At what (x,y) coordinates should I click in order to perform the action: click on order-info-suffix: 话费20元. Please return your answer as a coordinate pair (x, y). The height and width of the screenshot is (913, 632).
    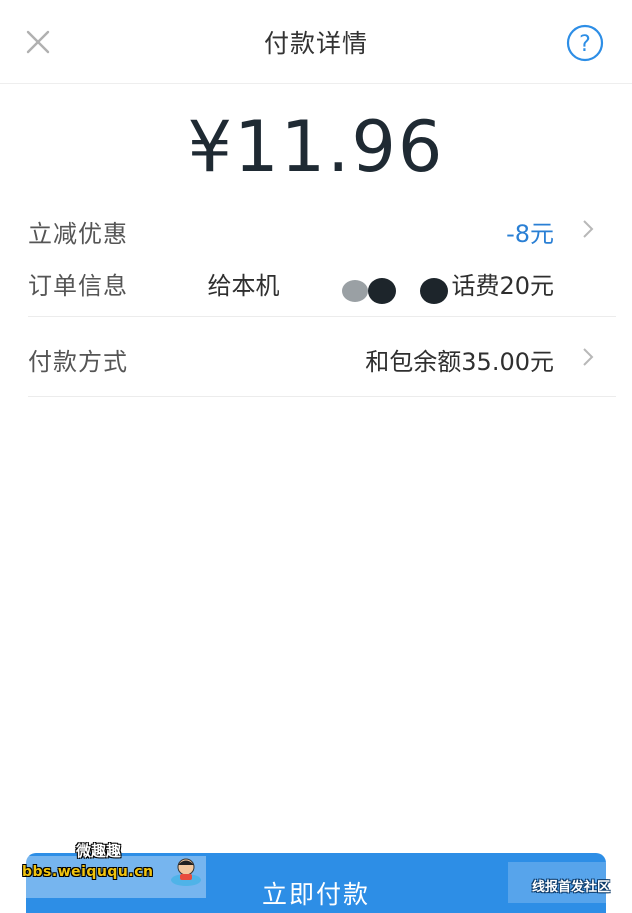
    Looking at the image, I should click on (502, 286).